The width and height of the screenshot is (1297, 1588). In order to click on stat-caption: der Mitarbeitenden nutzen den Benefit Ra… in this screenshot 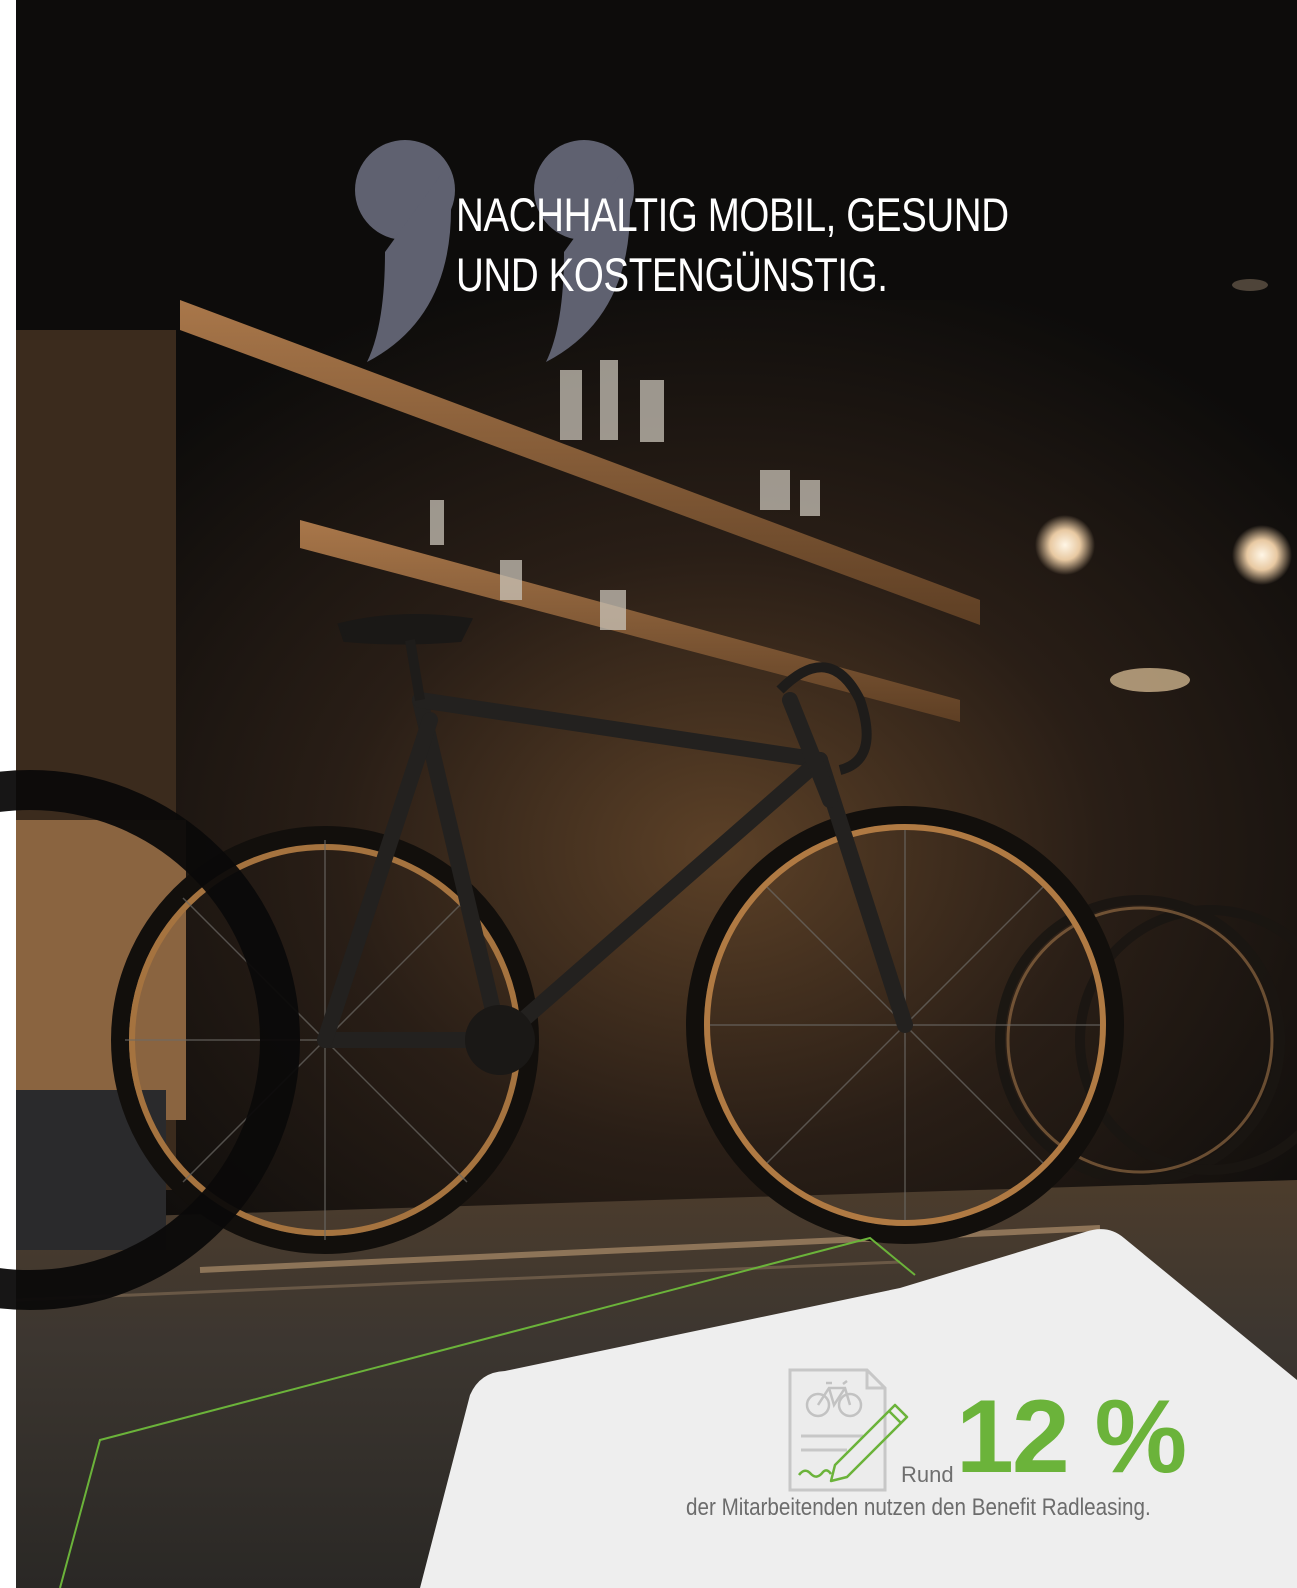, I will do `click(918, 1507)`.